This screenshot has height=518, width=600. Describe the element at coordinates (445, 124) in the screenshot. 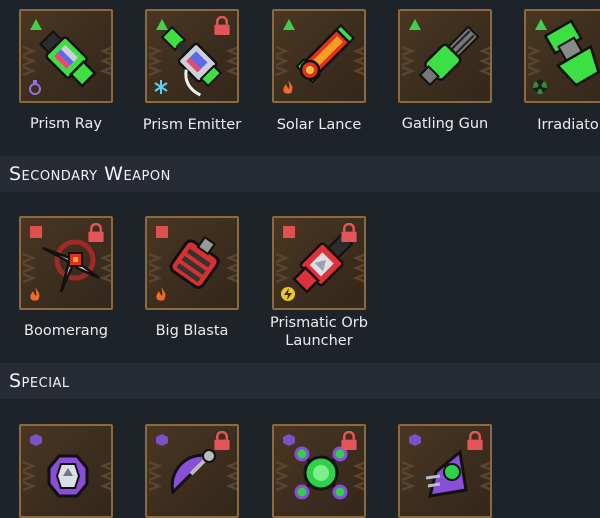

I see `weapon-label-gatling-gun: Gatling Gun` at that location.